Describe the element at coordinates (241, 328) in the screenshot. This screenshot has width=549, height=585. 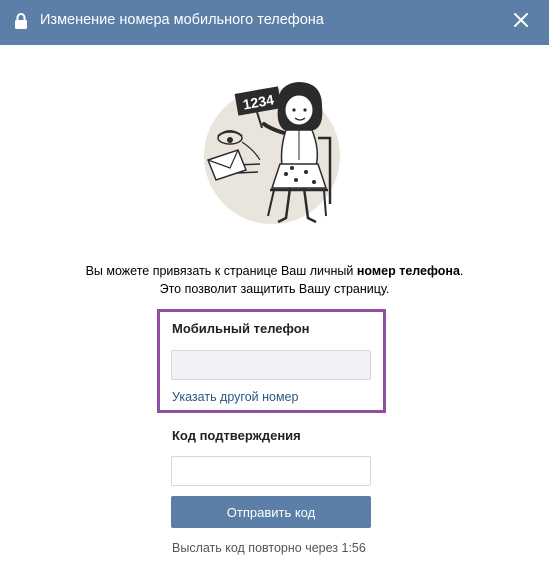
I see `phone-label: Мобильный телефон` at that location.